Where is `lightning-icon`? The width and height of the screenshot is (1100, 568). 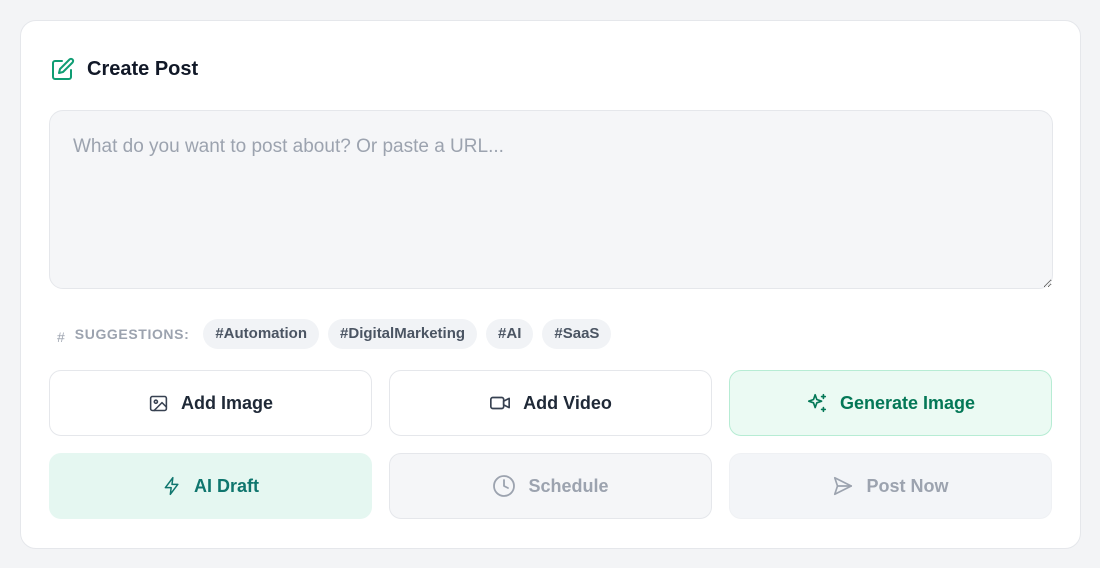
lightning-icon is located at coordinates (172, 486).